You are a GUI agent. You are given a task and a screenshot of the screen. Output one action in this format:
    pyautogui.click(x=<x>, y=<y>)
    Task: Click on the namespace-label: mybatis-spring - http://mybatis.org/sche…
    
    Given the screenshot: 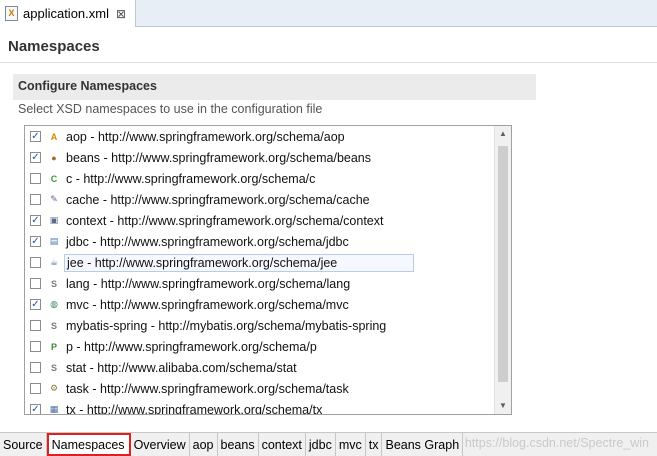 What is the action you would take?
    pyautogui.click(x=226, y=325)
    